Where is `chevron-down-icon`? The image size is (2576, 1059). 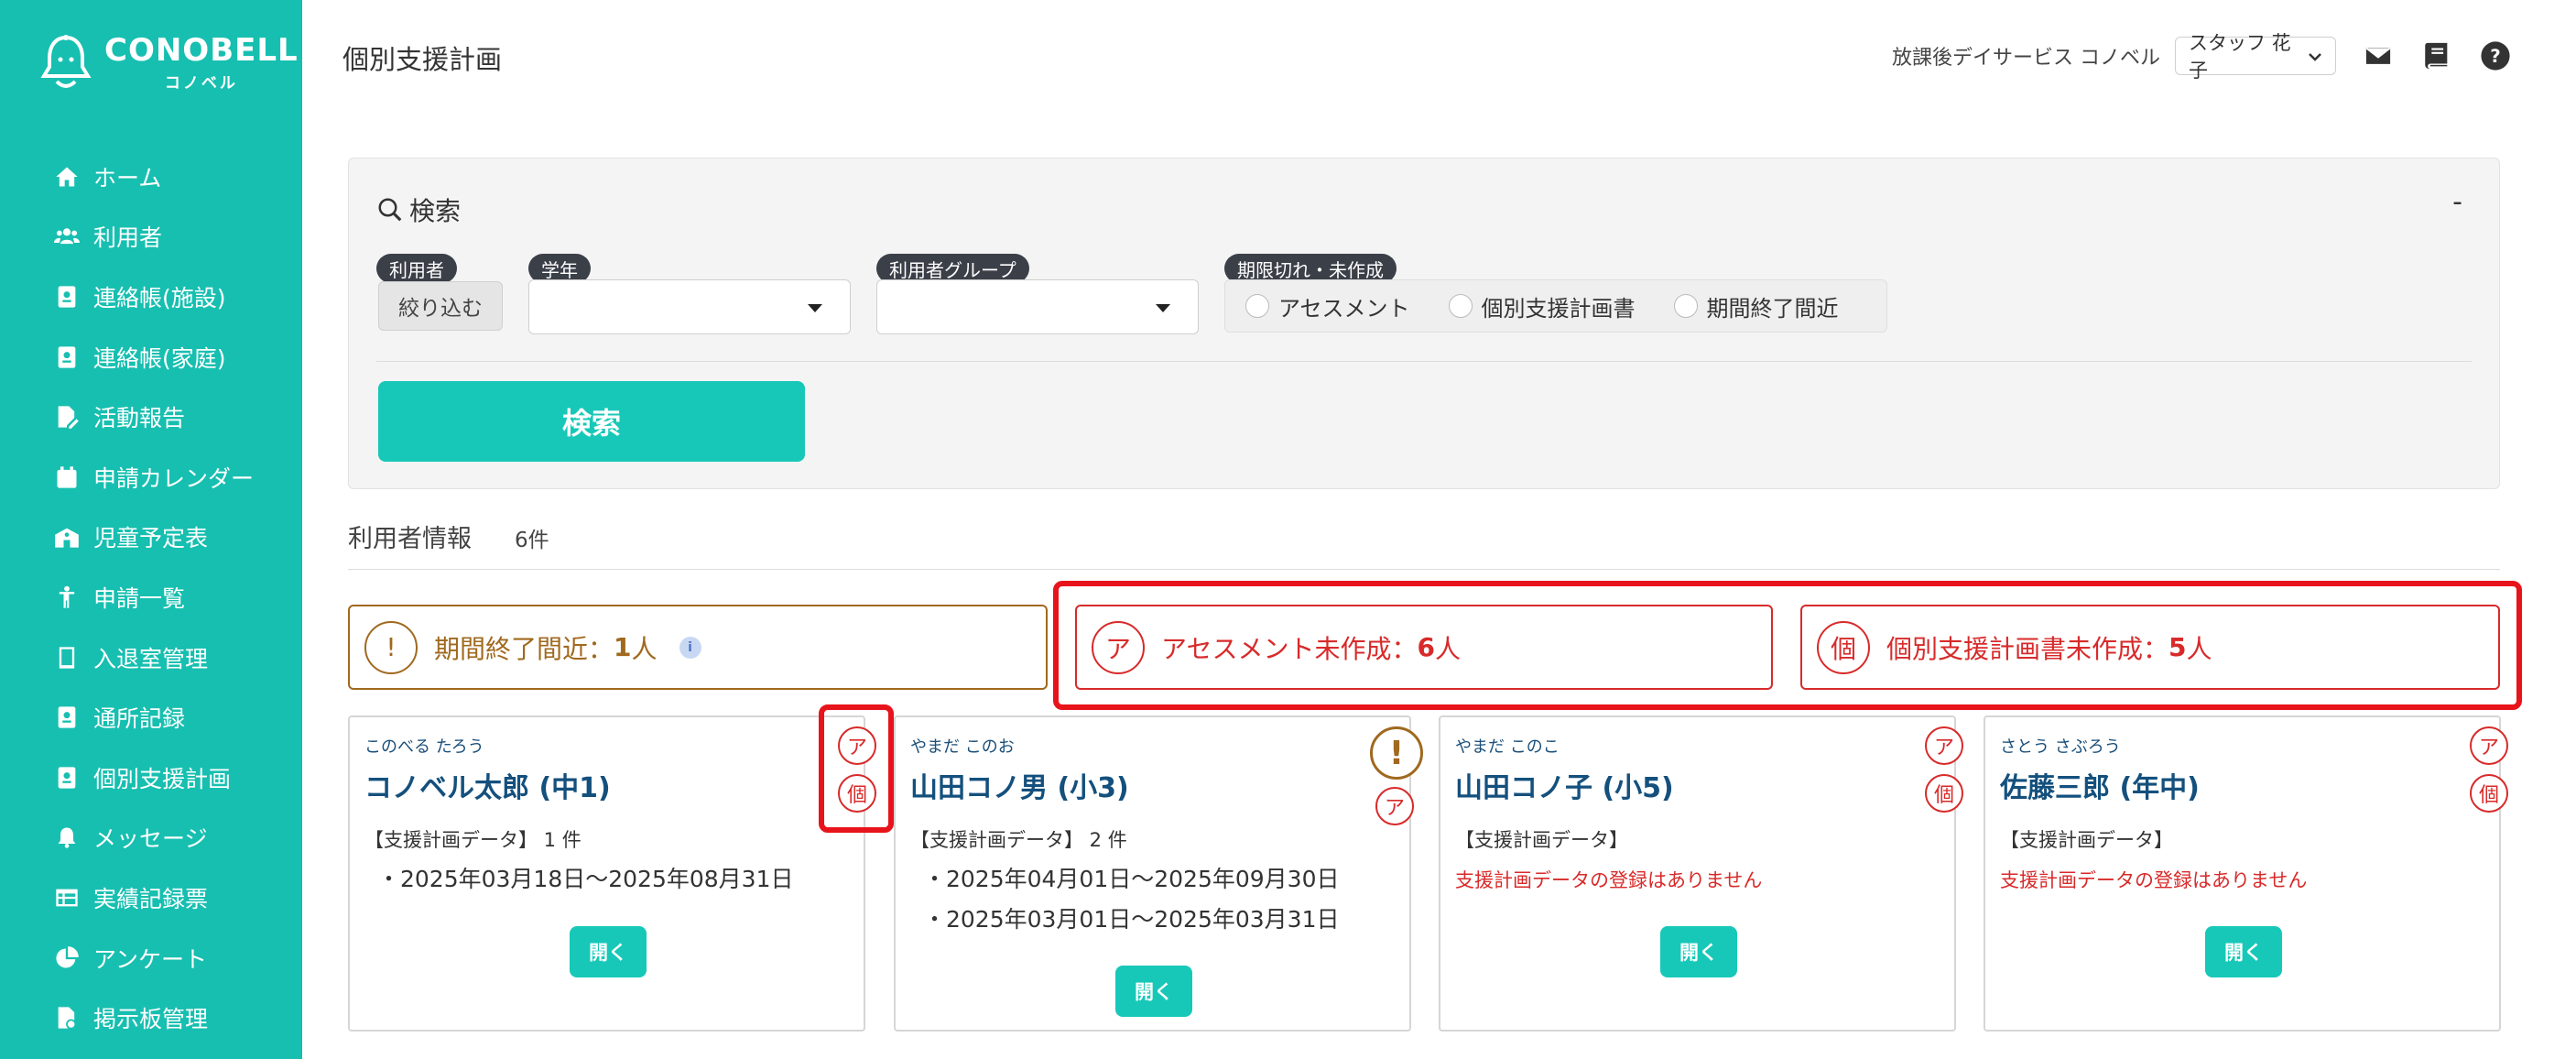 chevron-down-icon is located at coordinates (2315, 56).